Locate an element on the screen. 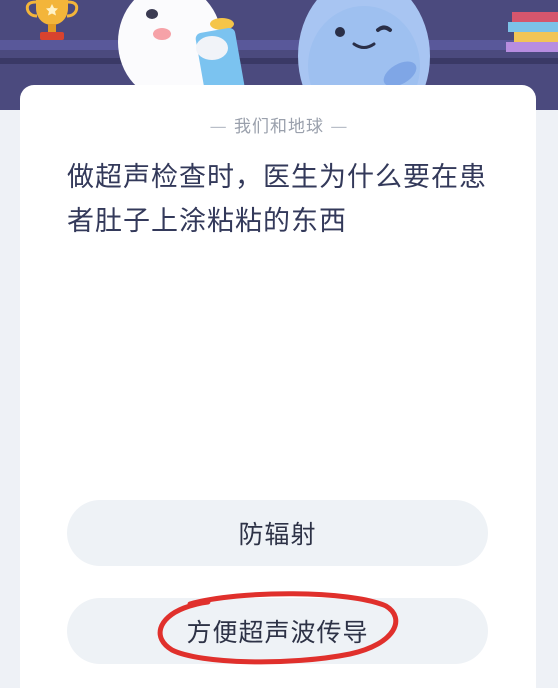 The height and width of the screenshot is (688, 558). trophy-icon is located at coordinates (52, 20).